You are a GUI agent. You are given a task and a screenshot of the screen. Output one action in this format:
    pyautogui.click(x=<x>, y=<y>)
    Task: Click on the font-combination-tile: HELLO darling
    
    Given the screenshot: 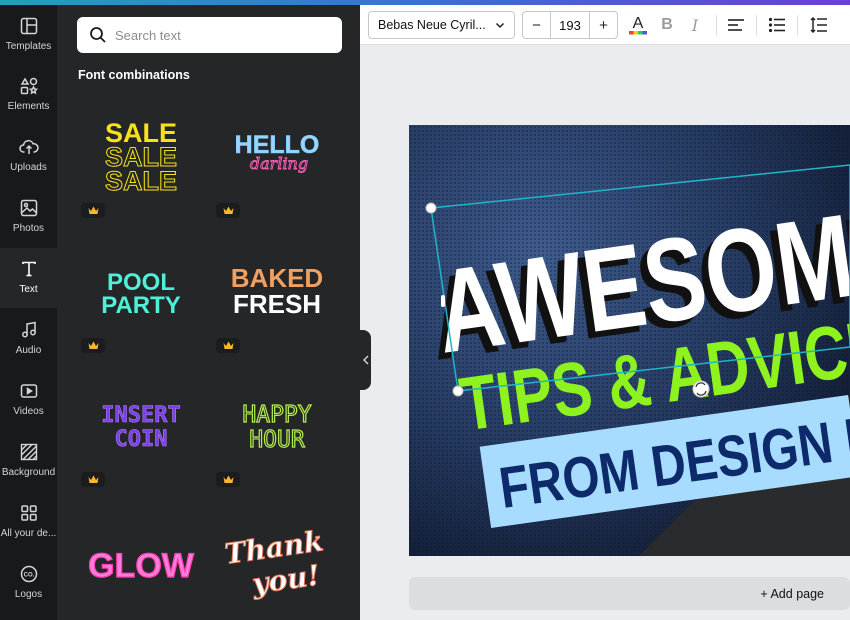 What is the action you would take?
    pyautogui.click(x=277, y=157)
    